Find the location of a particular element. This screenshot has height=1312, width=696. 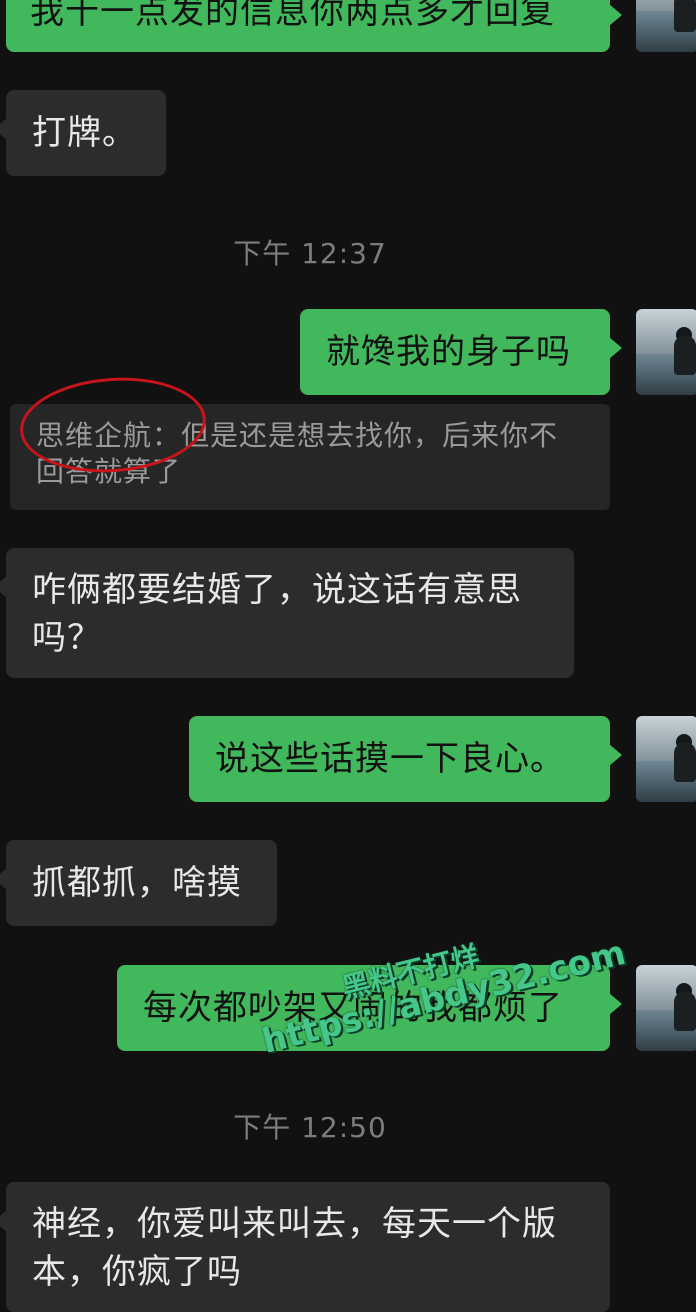

message-bubble-outgoing: 我十一点发的信息你两点多才回复 is located at coordinates (314, 26).